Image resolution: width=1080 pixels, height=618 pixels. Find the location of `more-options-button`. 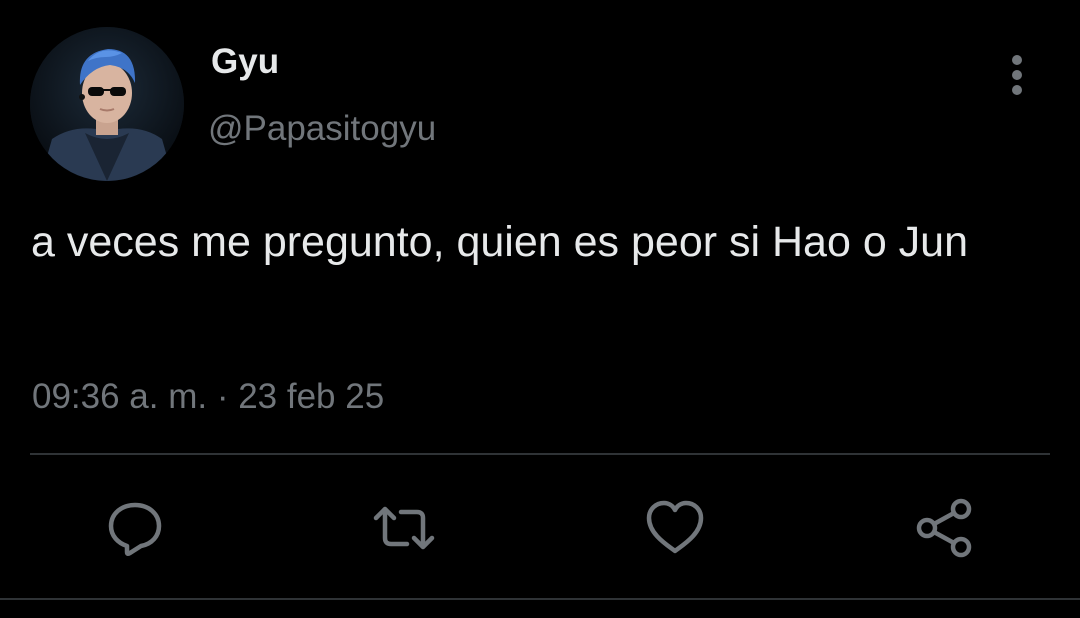

more-options-button is located at coordinates (1017, 75).